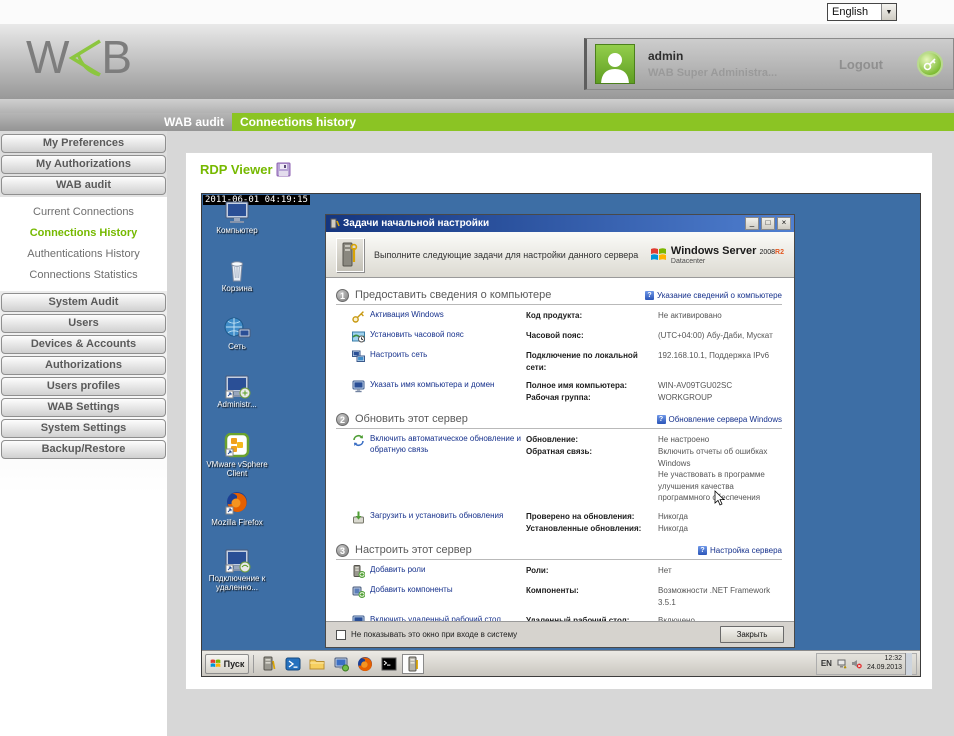 Image resolution: width=954 pixels, height=736 pixels. Describe the element at coordinates (437, 572) in the screenshot. I see `icw-action-link: Добавить роли` at that location.